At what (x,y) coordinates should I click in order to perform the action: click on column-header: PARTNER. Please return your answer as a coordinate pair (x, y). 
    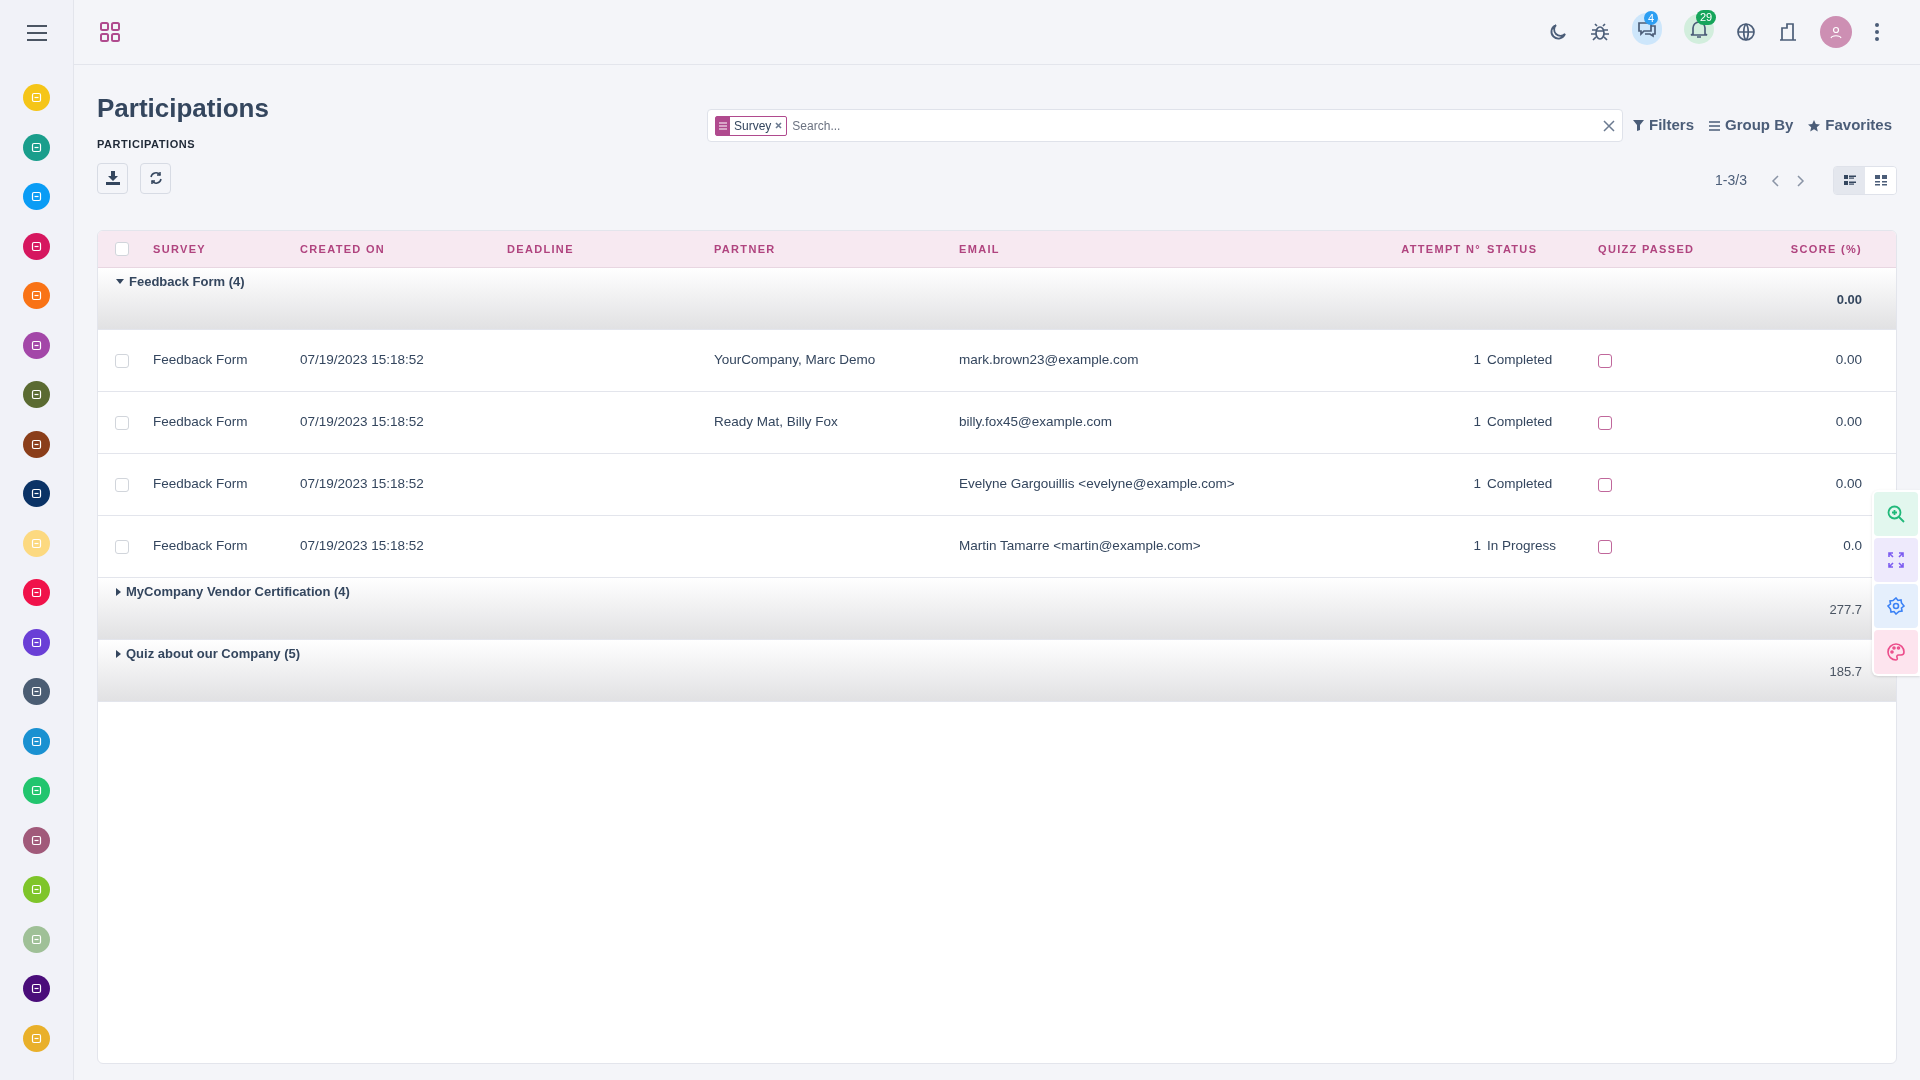
    Looking at the image, I should click on (745, 248).